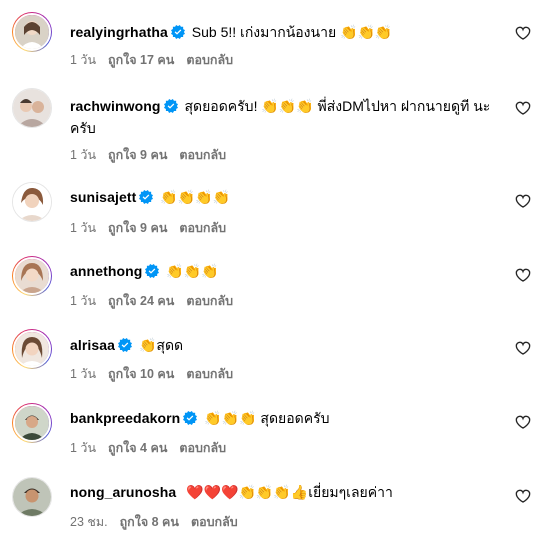 This screenshot has height=542, width=544. What do you see at coordinates (149, 522) in the screenshot?
I see `comment-likes: ถูกใจ 8 คน` at bounding box center [149, 522].